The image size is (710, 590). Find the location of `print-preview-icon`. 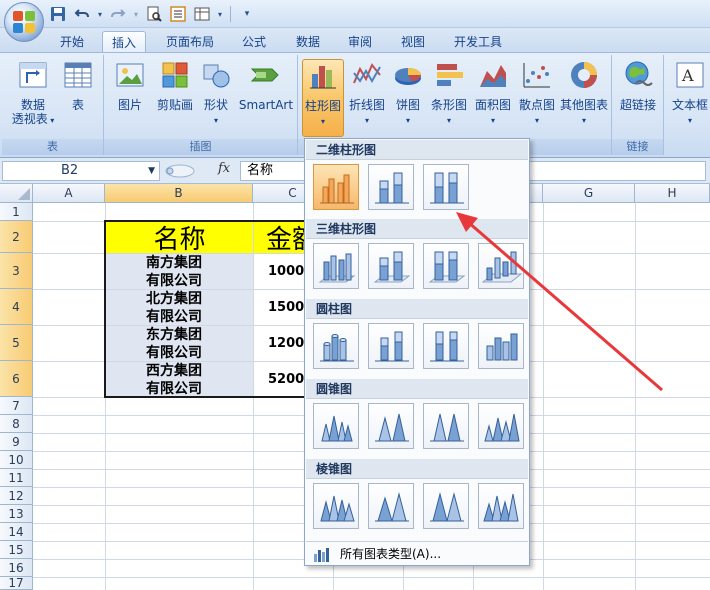

print-preview-icon is located at coordinates (154, 14).